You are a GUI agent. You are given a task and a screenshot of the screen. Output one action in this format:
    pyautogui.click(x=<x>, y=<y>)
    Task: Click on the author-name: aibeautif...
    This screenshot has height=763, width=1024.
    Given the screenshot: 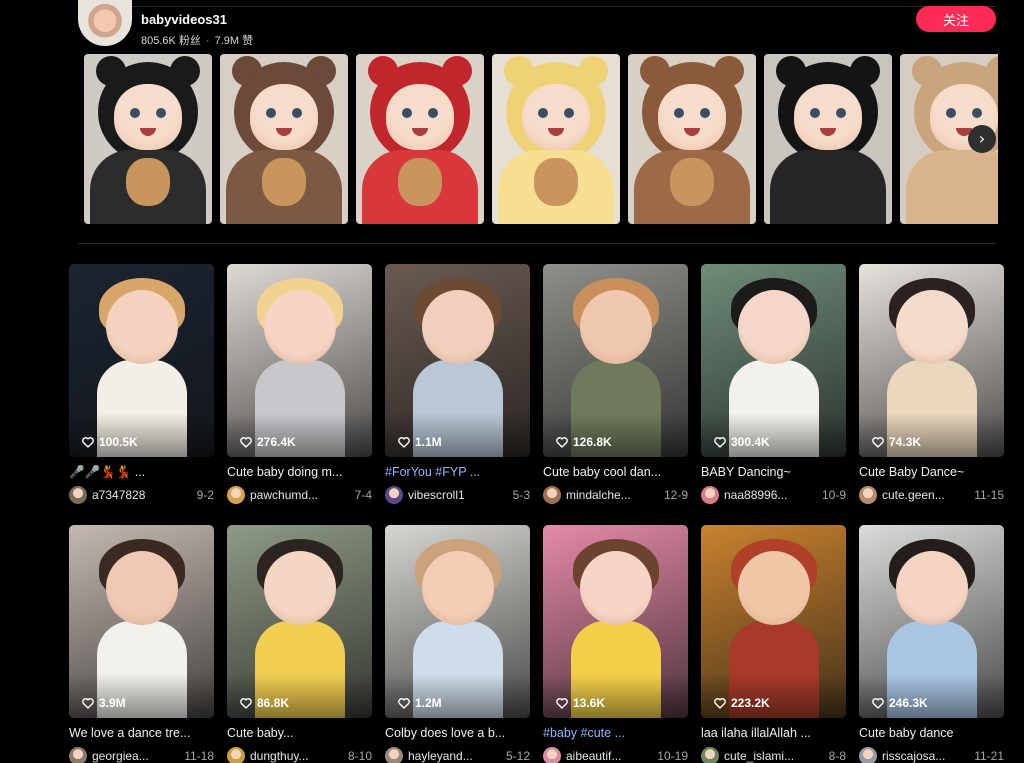 What is the action you would take?
    pyautogui.click(x=609, y=756)
    